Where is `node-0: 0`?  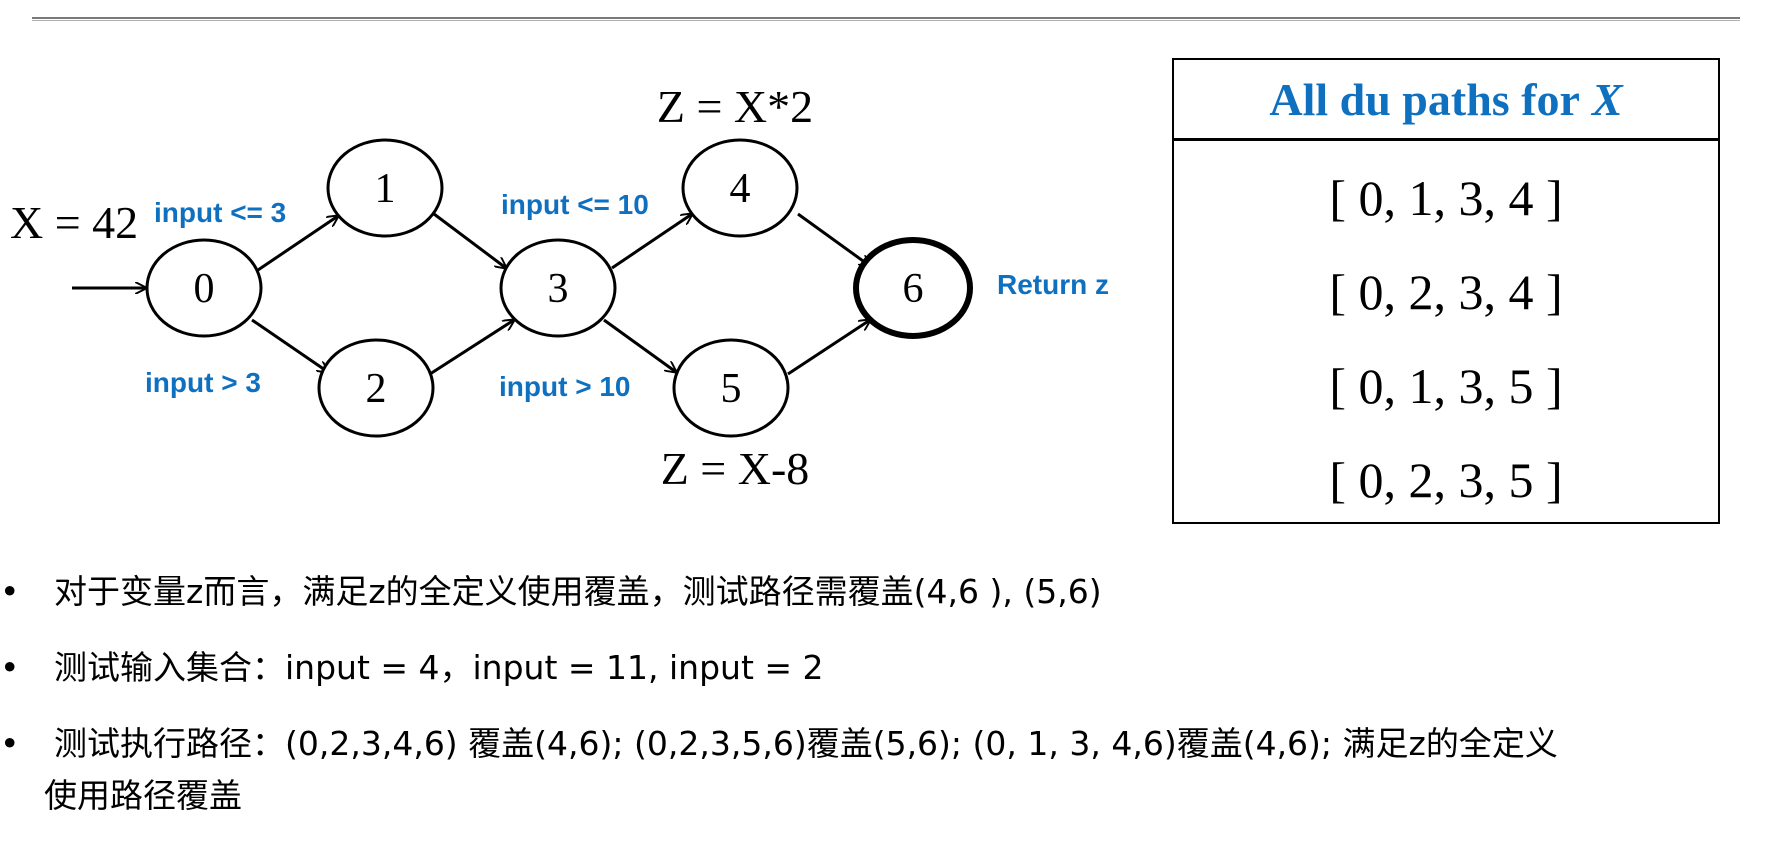 node-0: 0 is located at coordinates (204, 288).